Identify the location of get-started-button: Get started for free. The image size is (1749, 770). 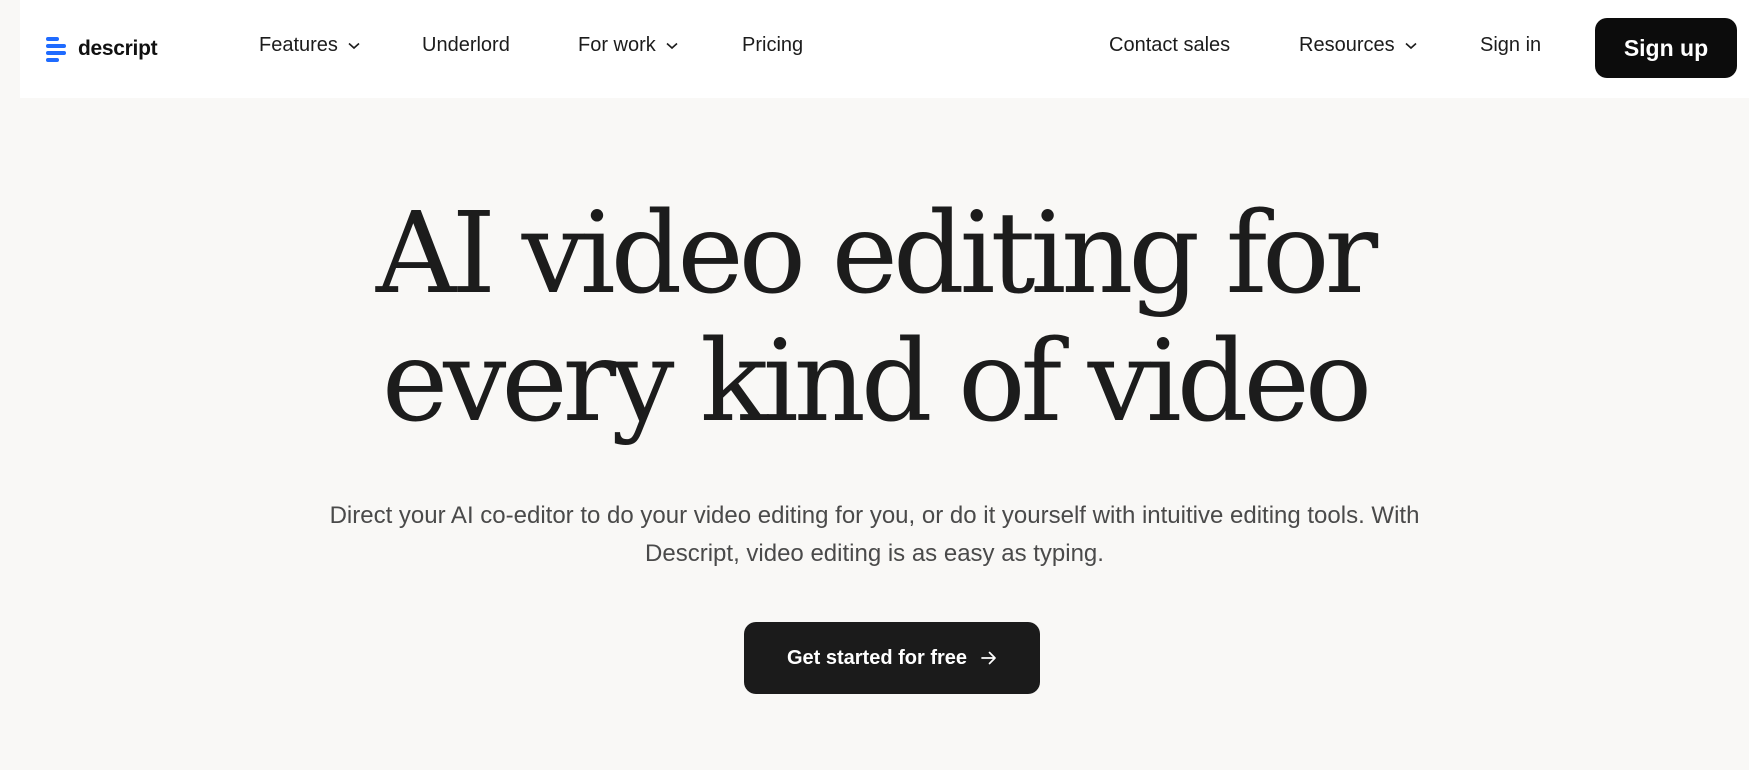
(892, 658).